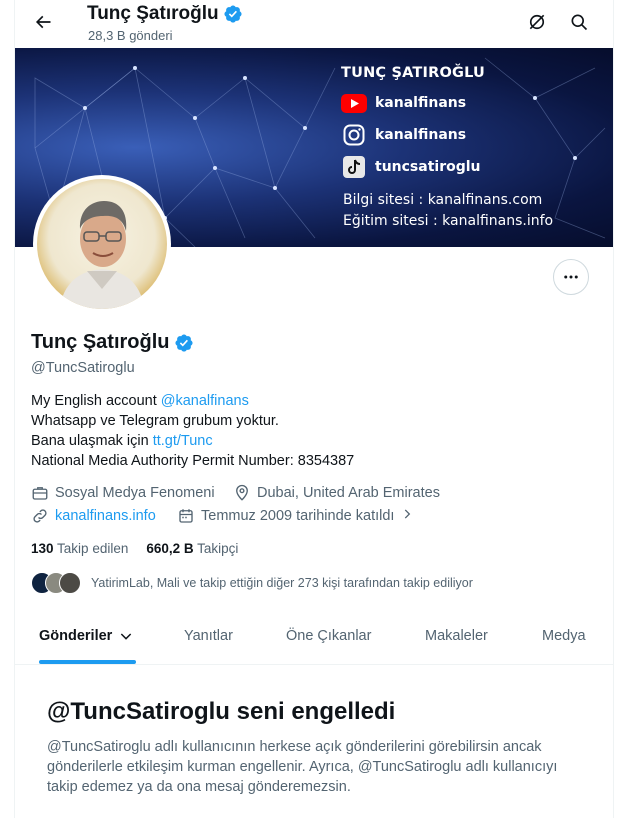 This screenshot has height=818, width=621. I want to click on avatar-photo, so click(102, 244).